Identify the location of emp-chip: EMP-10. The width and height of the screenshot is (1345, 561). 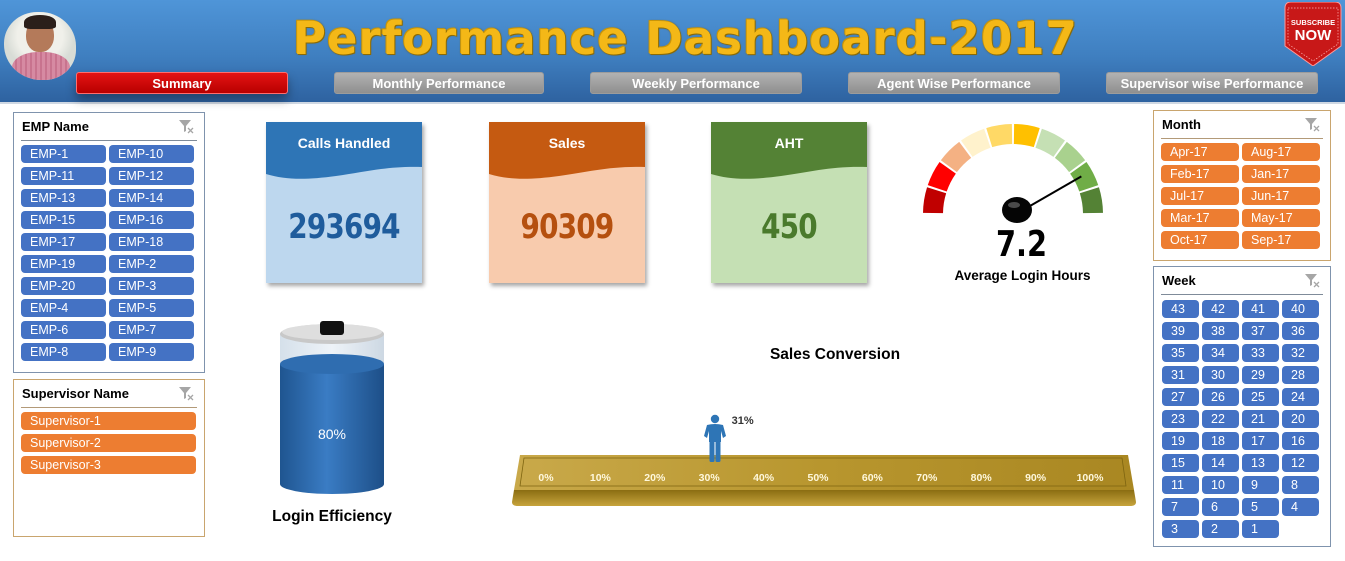
(151, 154).